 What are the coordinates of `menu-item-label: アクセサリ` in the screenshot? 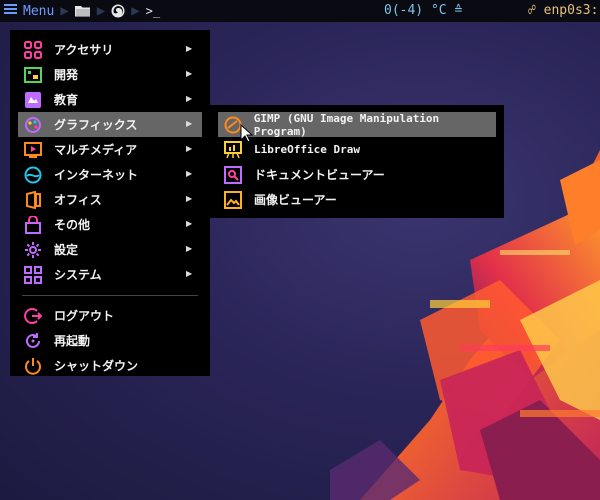 It's located at (84, 50).